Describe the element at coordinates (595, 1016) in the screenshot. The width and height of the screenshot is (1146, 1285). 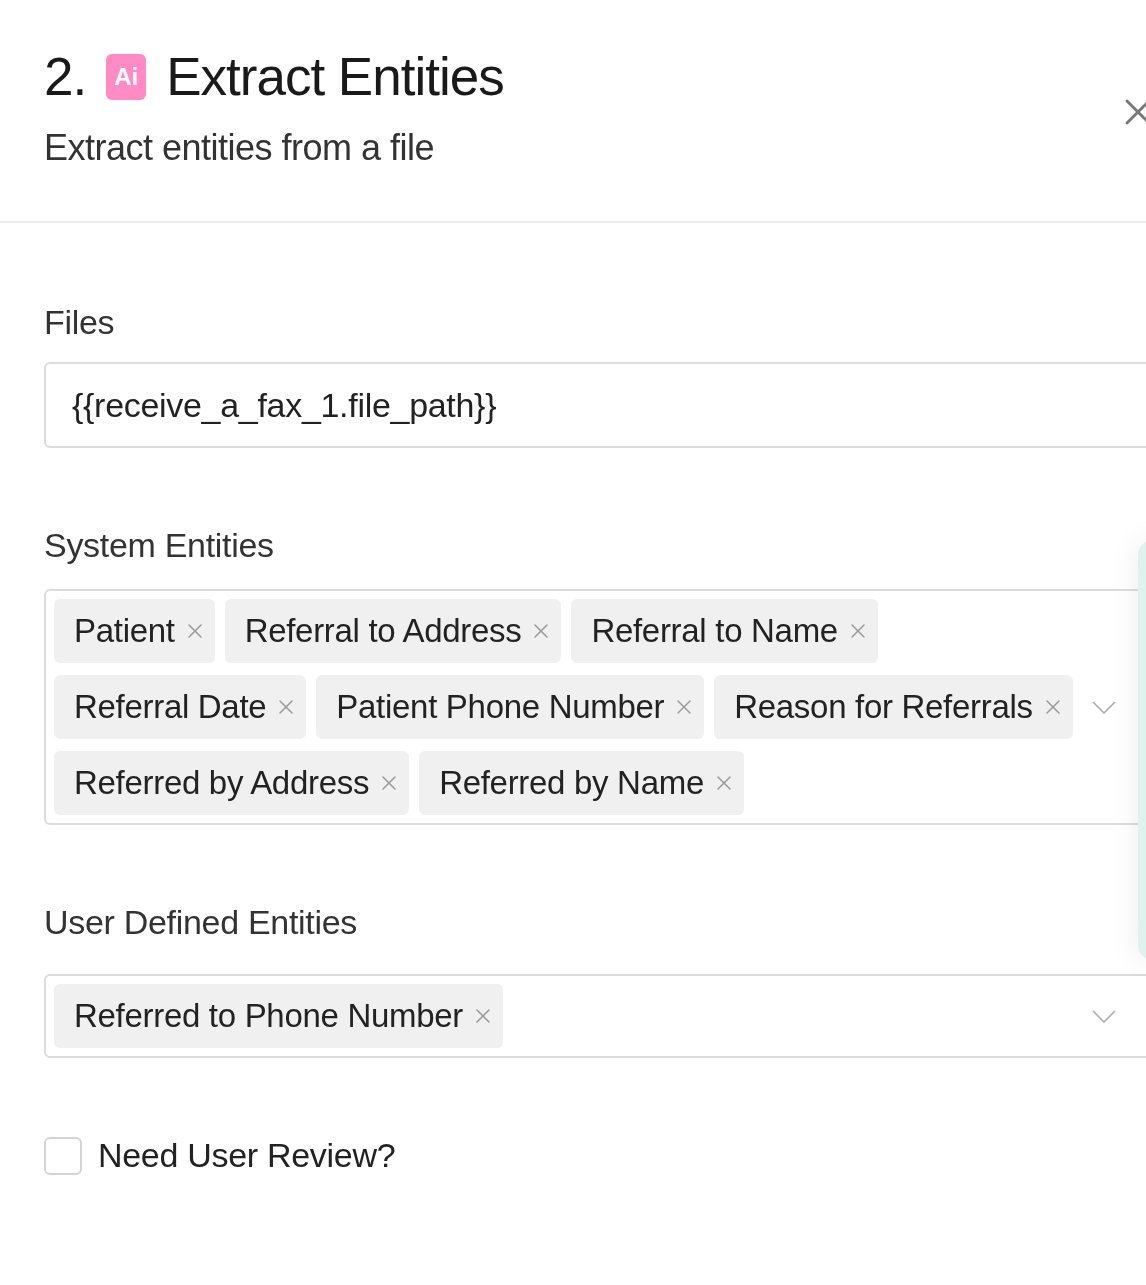
I see `entity-select: Referred to Phone Number` at that location.